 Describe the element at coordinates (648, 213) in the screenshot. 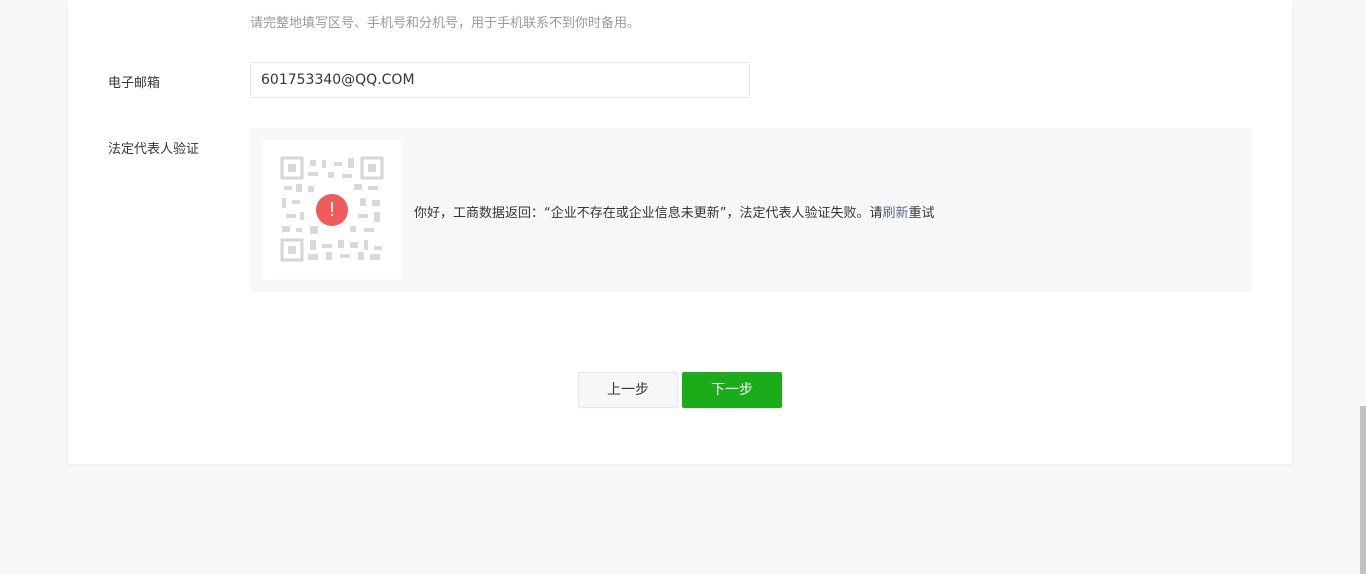

I see `verify-message-text: 你好，工商数据返回：“企业不存在或企业信息未更新”，法定代表人验证失败。请` at that location.